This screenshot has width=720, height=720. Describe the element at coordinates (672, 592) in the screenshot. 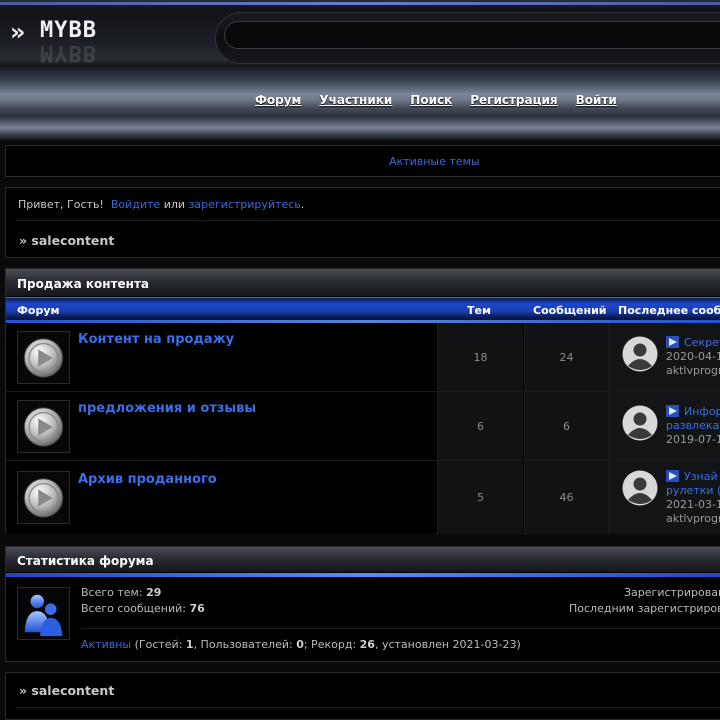

I see `registered-count: Зарегистрирован` at that location.